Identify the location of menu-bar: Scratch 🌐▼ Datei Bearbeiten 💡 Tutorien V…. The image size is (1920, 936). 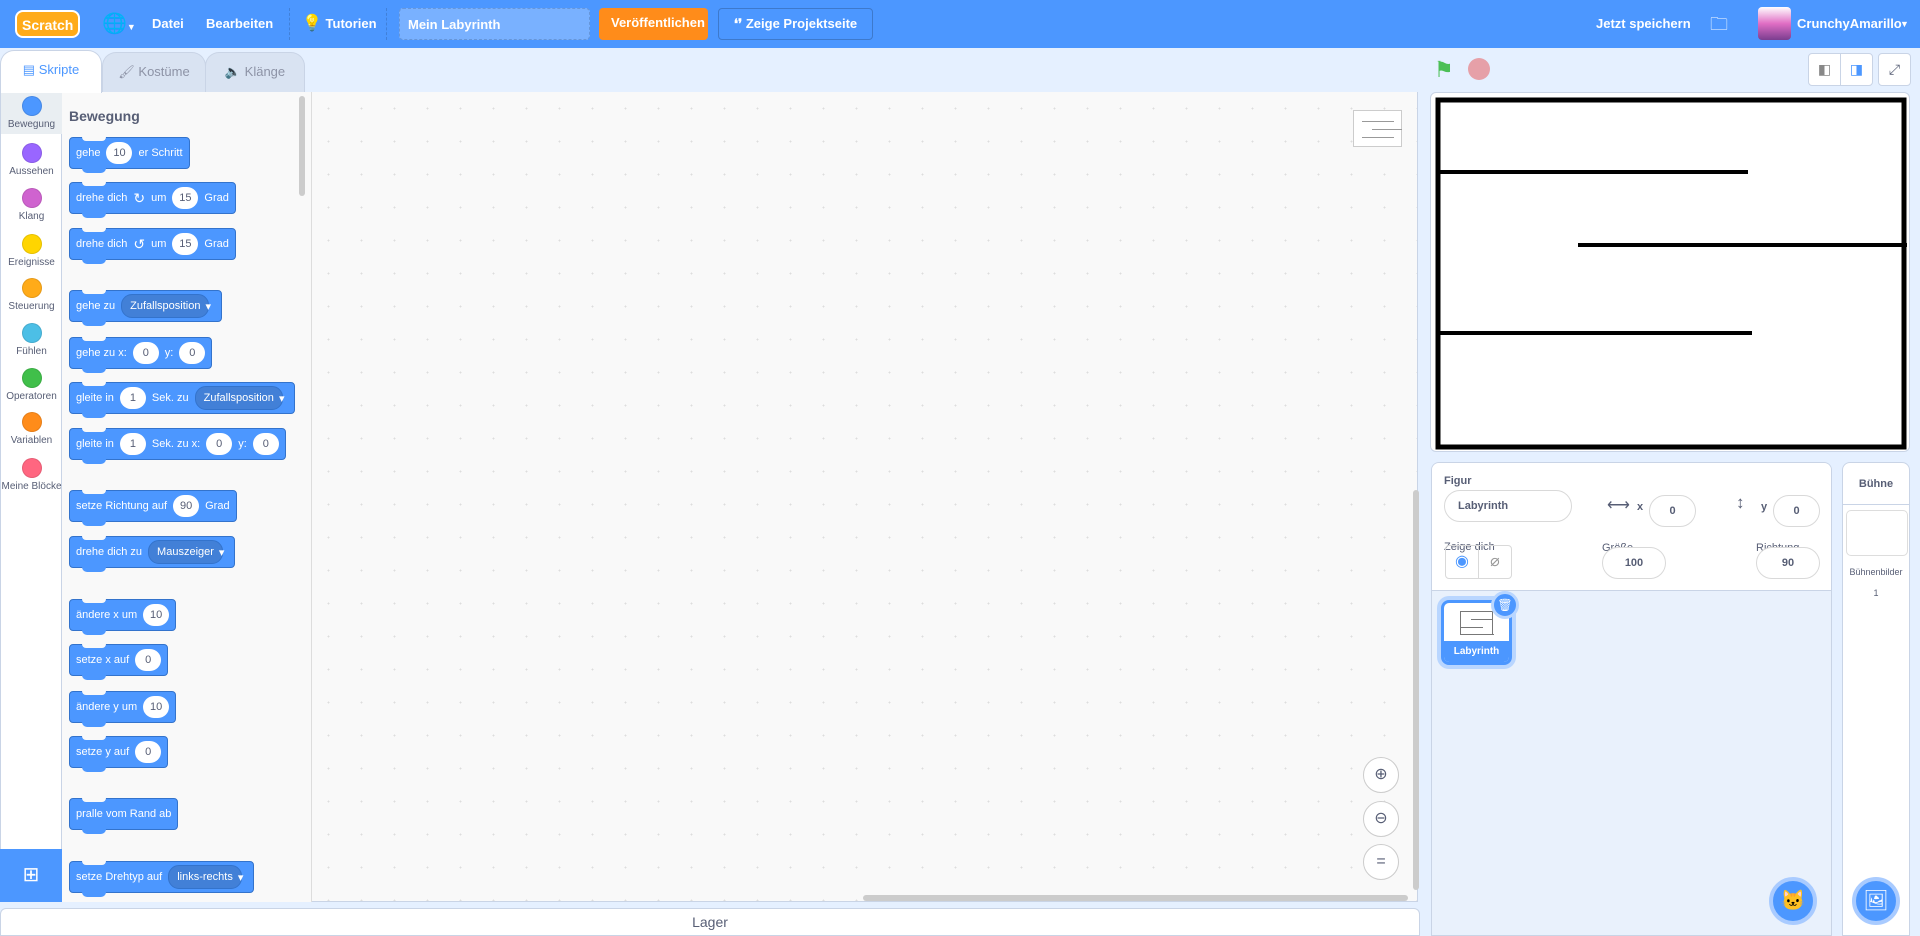
(960, 24).